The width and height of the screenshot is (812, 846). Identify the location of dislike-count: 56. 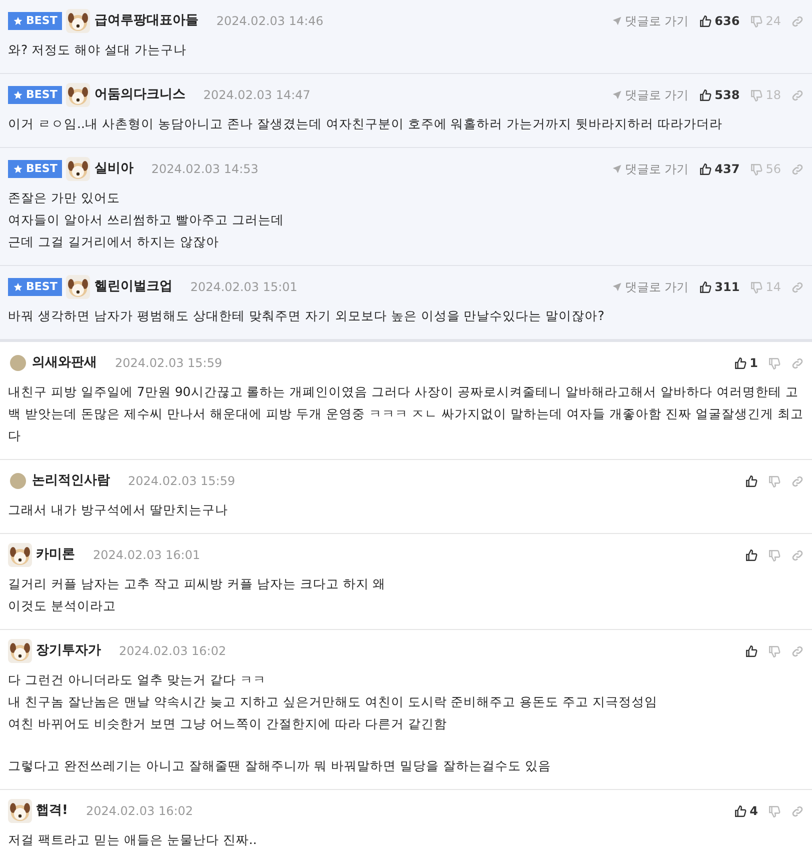
(773, 169).